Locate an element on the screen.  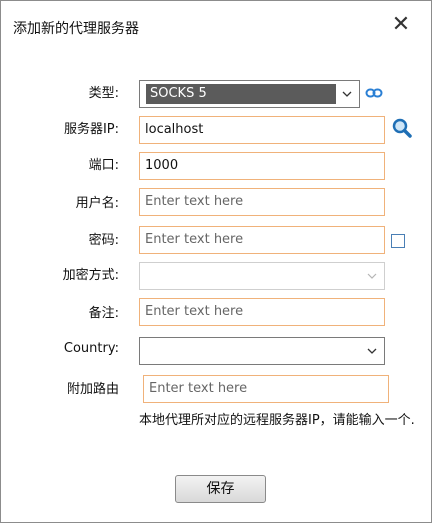
remark-input: Enter text here is located at coordinates (262, 312).